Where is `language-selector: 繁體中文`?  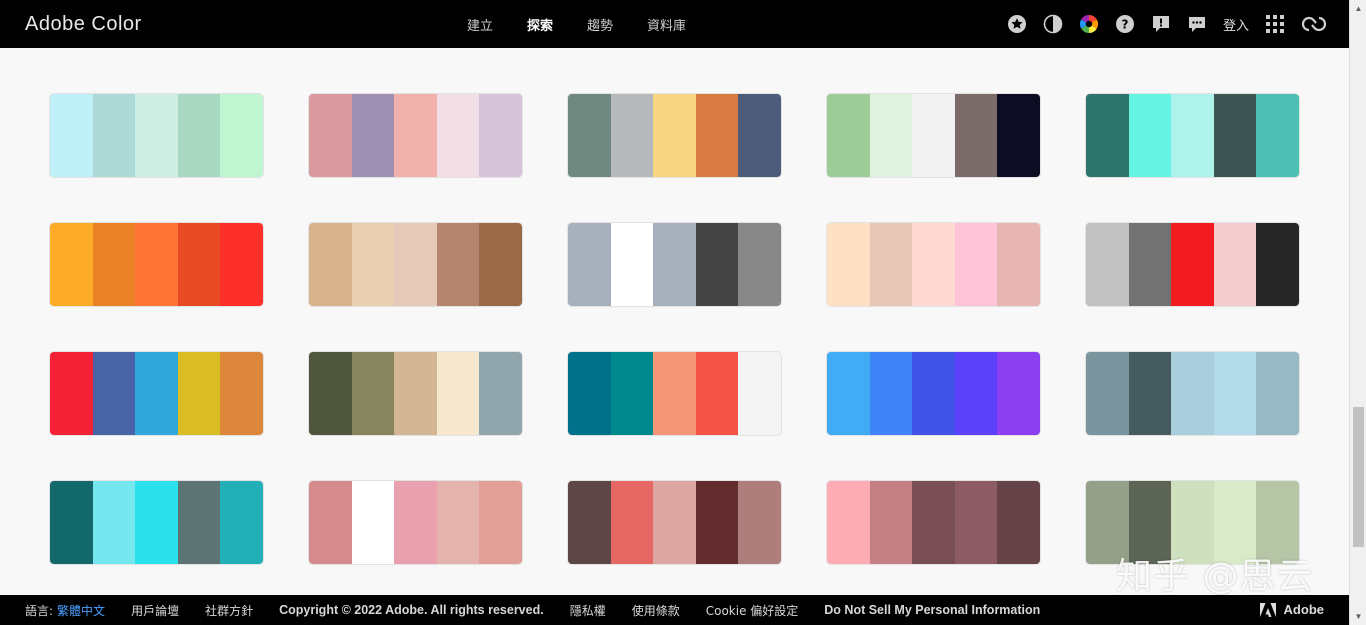
language-selector: 繁體中文 is located at coordinates (81, 610).